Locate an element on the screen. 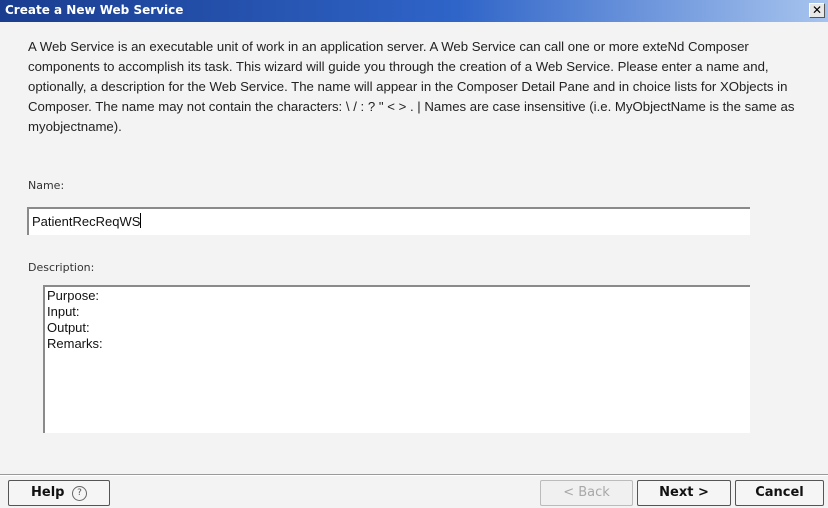 The width and height of the screenshot is (828, 508). cancel-button: Cancel is located at coordinates (779, 493).